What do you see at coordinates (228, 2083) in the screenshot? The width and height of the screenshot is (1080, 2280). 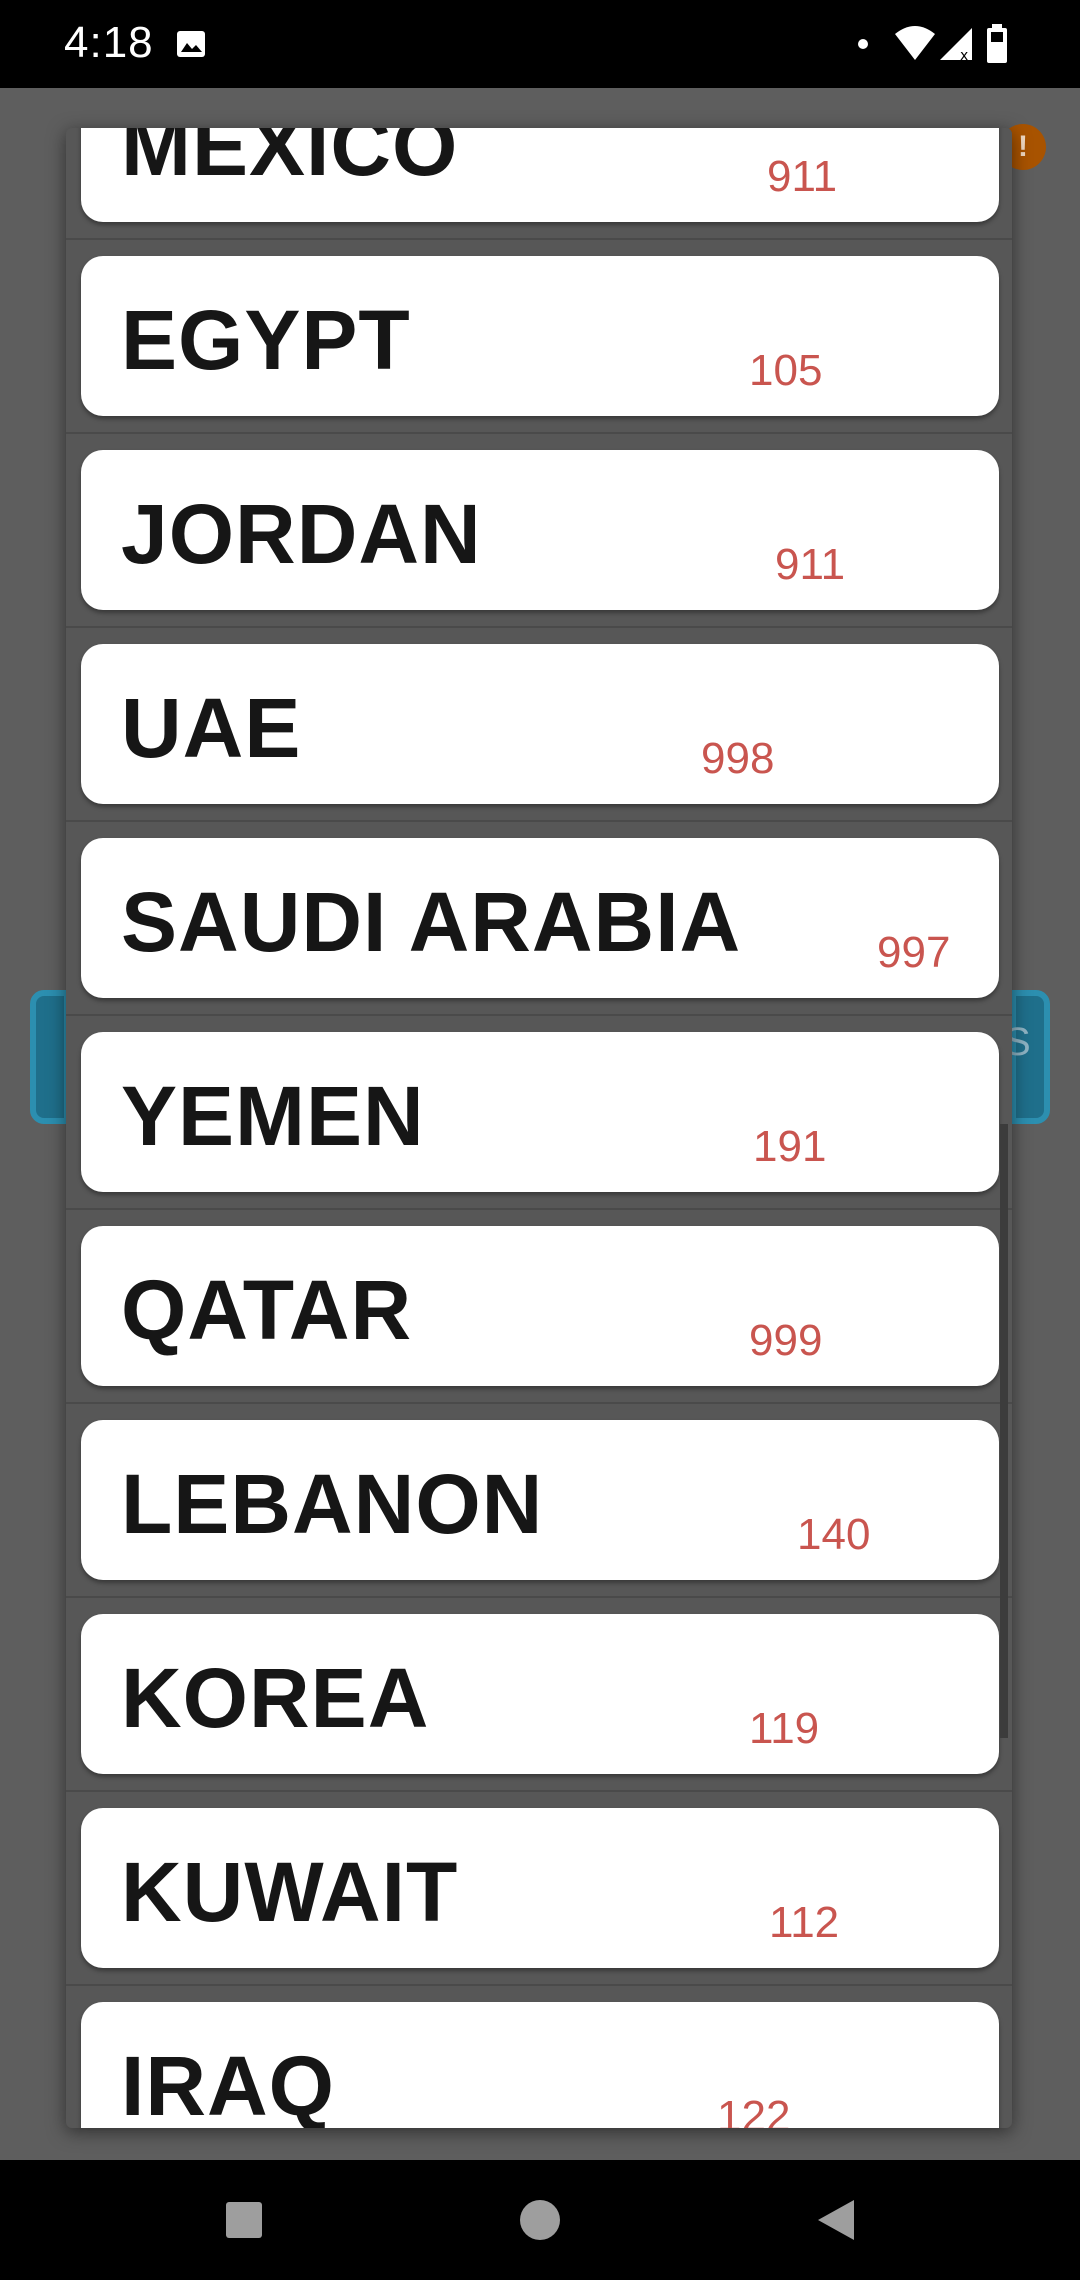 I see `country-name: IRAQ` at bounding box center [228, 2083].